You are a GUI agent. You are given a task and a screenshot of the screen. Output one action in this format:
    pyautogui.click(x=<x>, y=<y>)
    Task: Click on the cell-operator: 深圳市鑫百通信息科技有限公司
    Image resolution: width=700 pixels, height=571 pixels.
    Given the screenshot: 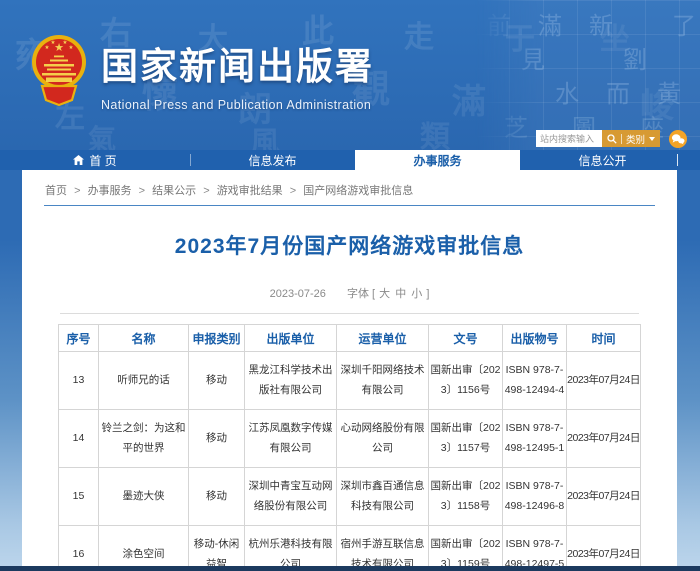 What is the action you would take?
    pyautogui.click(x=382, y=496)
    